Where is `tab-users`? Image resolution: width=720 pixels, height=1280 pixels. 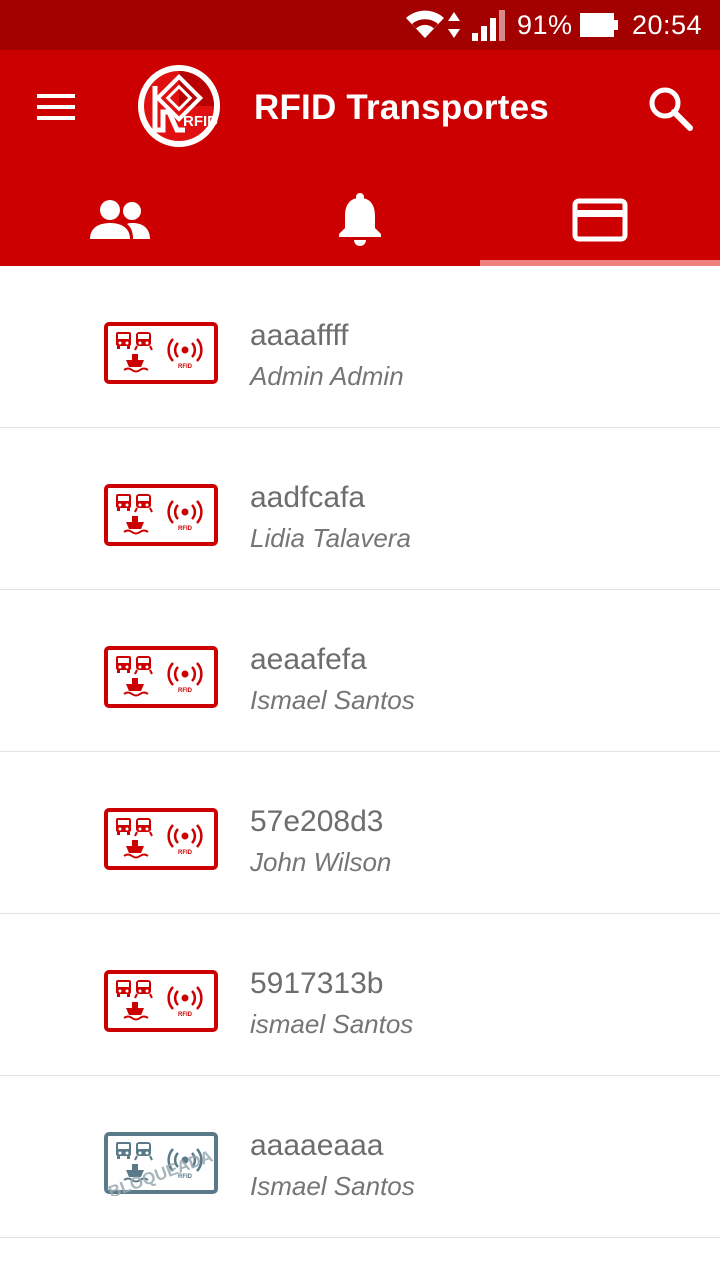 tab-users is located at coordinates (120, 220).